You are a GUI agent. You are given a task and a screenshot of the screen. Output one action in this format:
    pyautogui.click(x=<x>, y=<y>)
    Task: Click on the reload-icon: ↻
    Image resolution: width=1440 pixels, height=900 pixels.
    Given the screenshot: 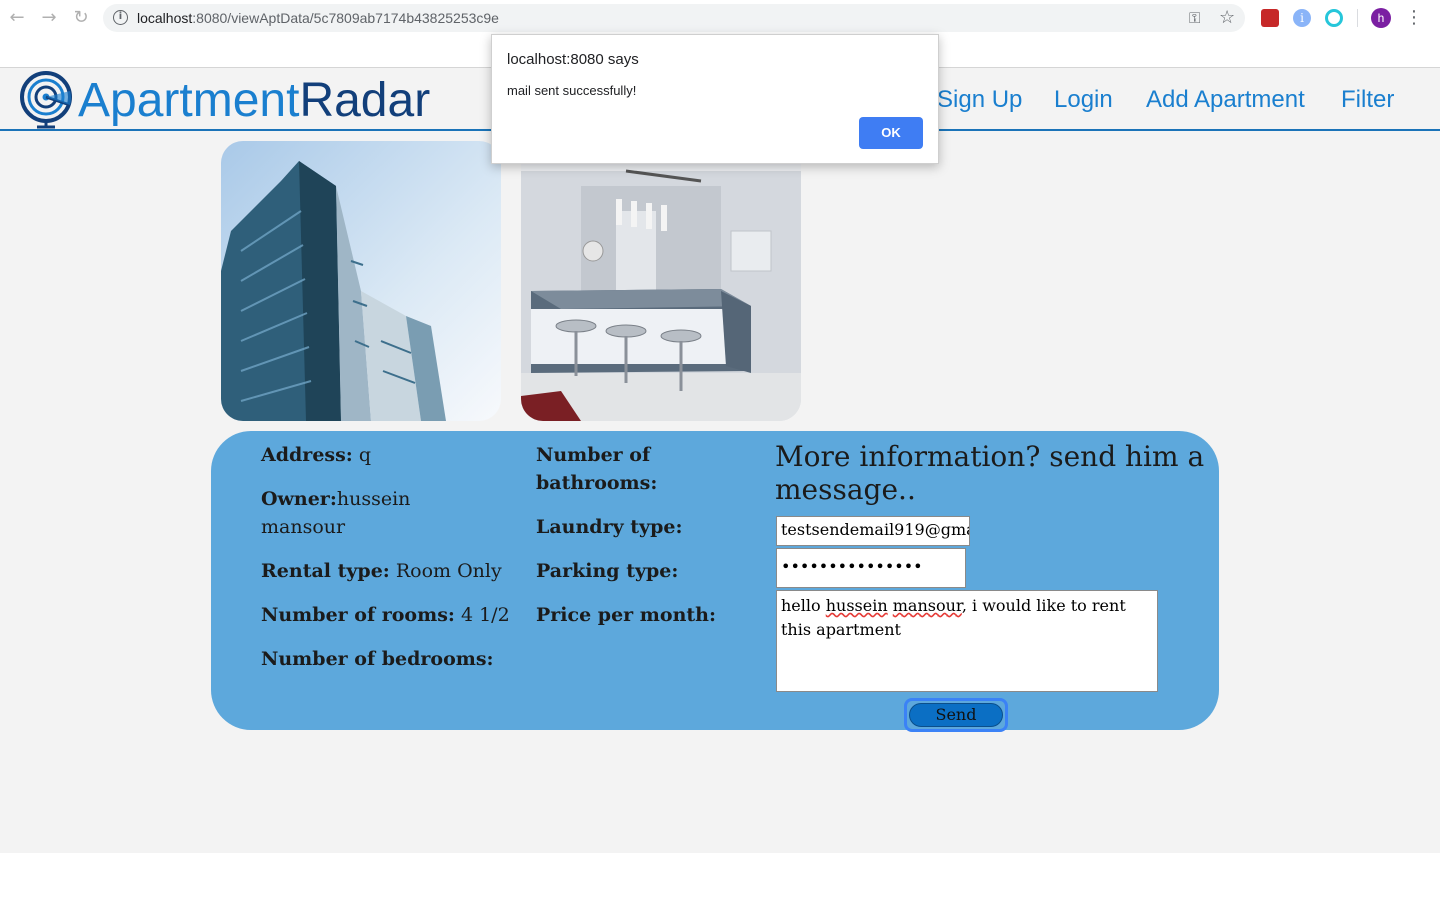 What is the action you would take?
    pyautogui.click(x=81, y=18)
    